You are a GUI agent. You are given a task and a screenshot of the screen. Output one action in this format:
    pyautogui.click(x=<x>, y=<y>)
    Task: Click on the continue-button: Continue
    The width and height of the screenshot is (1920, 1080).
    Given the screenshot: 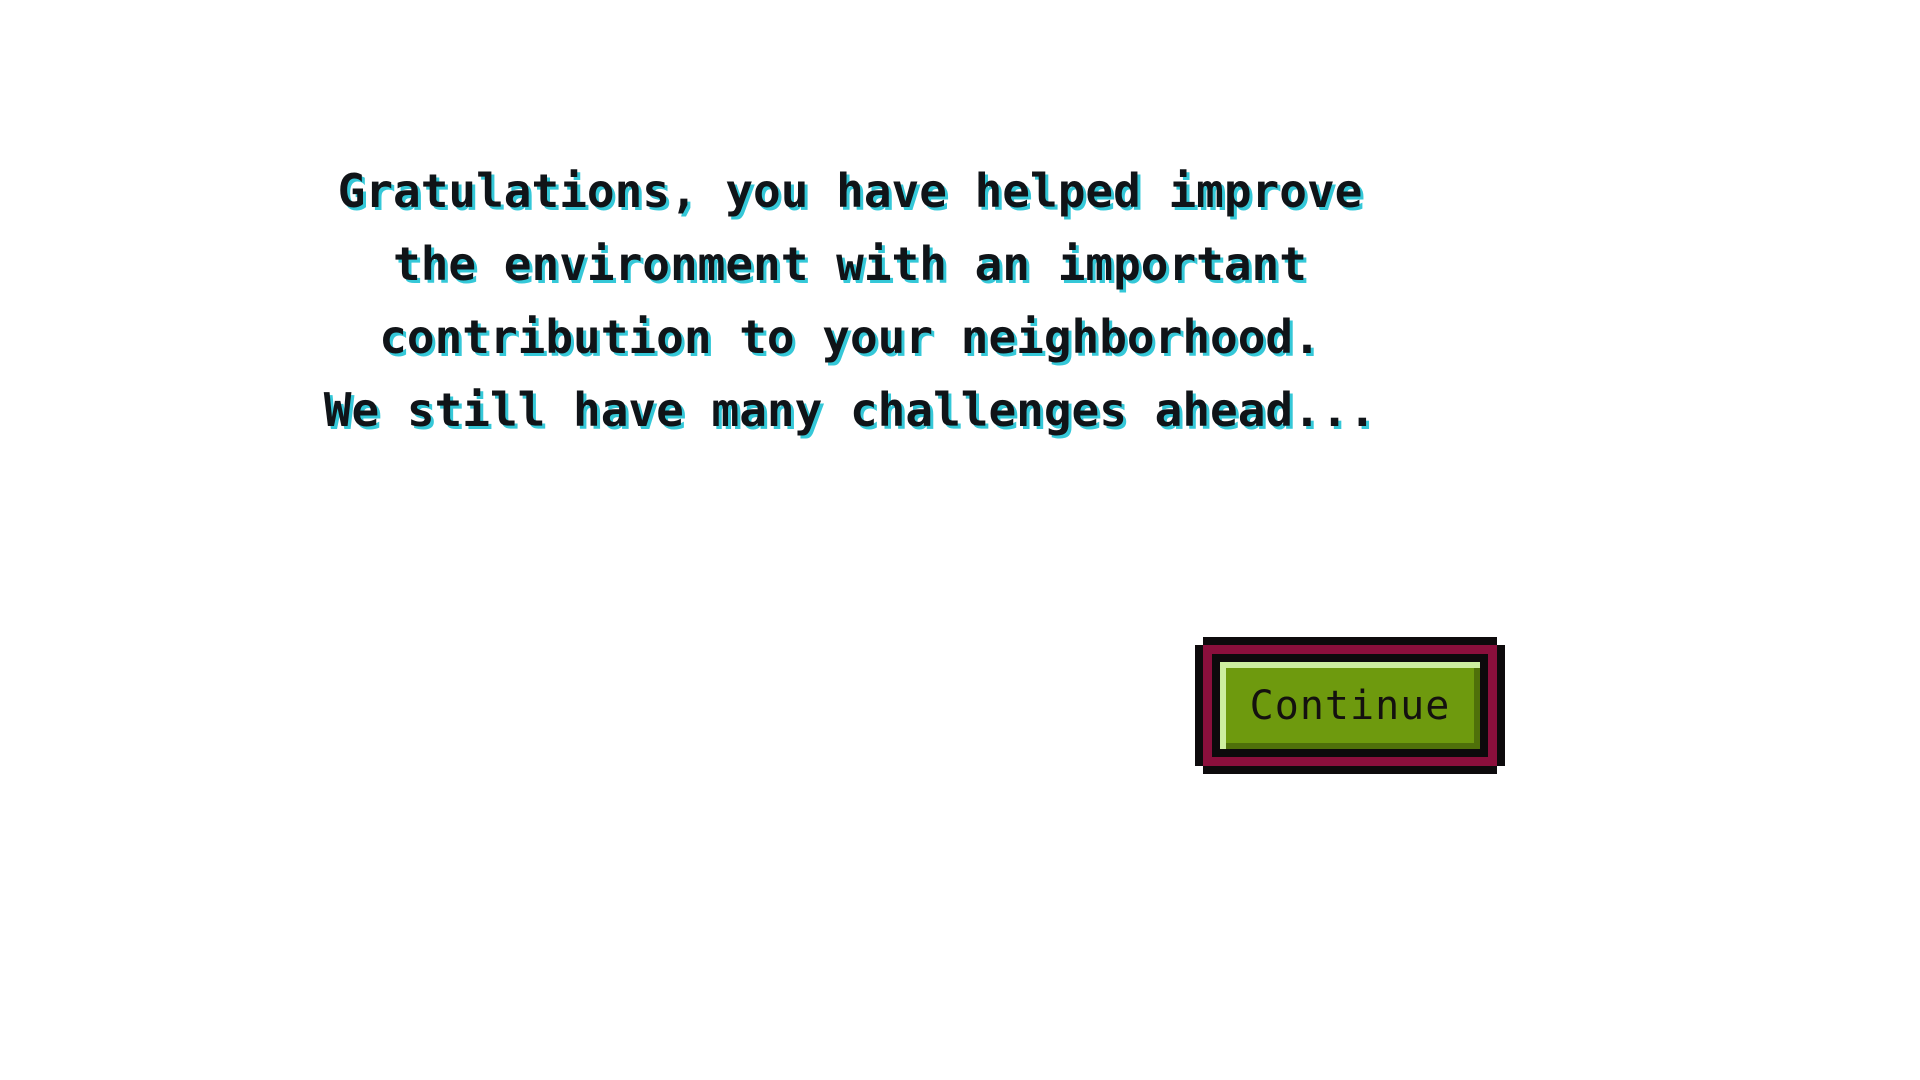 What is the action you would take?
    pyautogui.click(x=1350, y=705)
    